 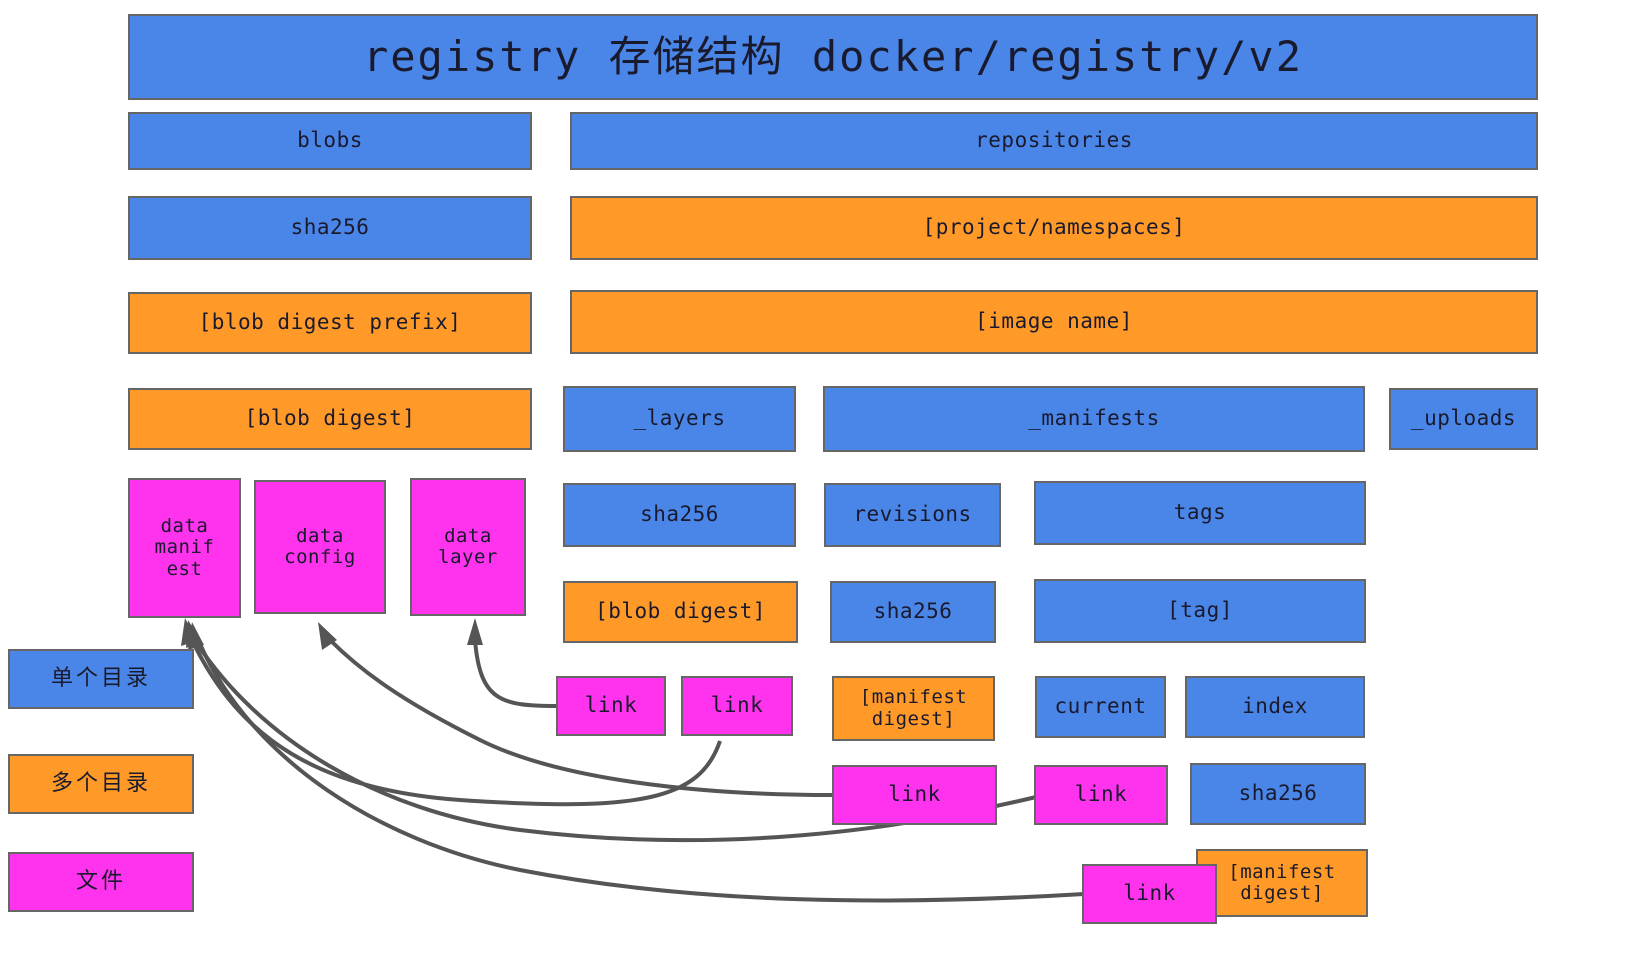 What do you see at coordinates (1200, 611) in the screenshot?
I see `node-tag: [tag]` at bounding box center [1200, 611].